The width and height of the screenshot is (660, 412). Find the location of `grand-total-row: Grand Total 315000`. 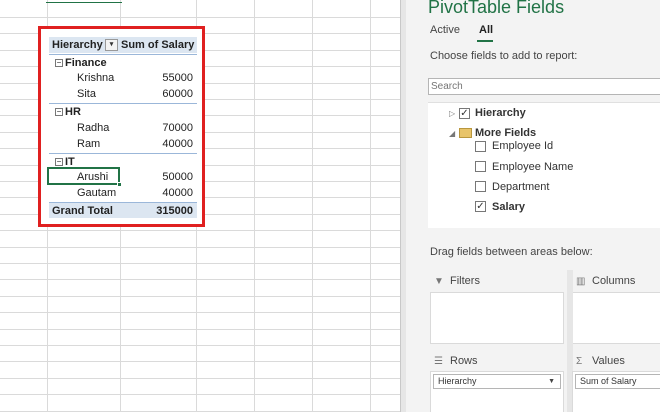

grand-total-row: Grand Total 315000 is located at coordinates (123, 210).